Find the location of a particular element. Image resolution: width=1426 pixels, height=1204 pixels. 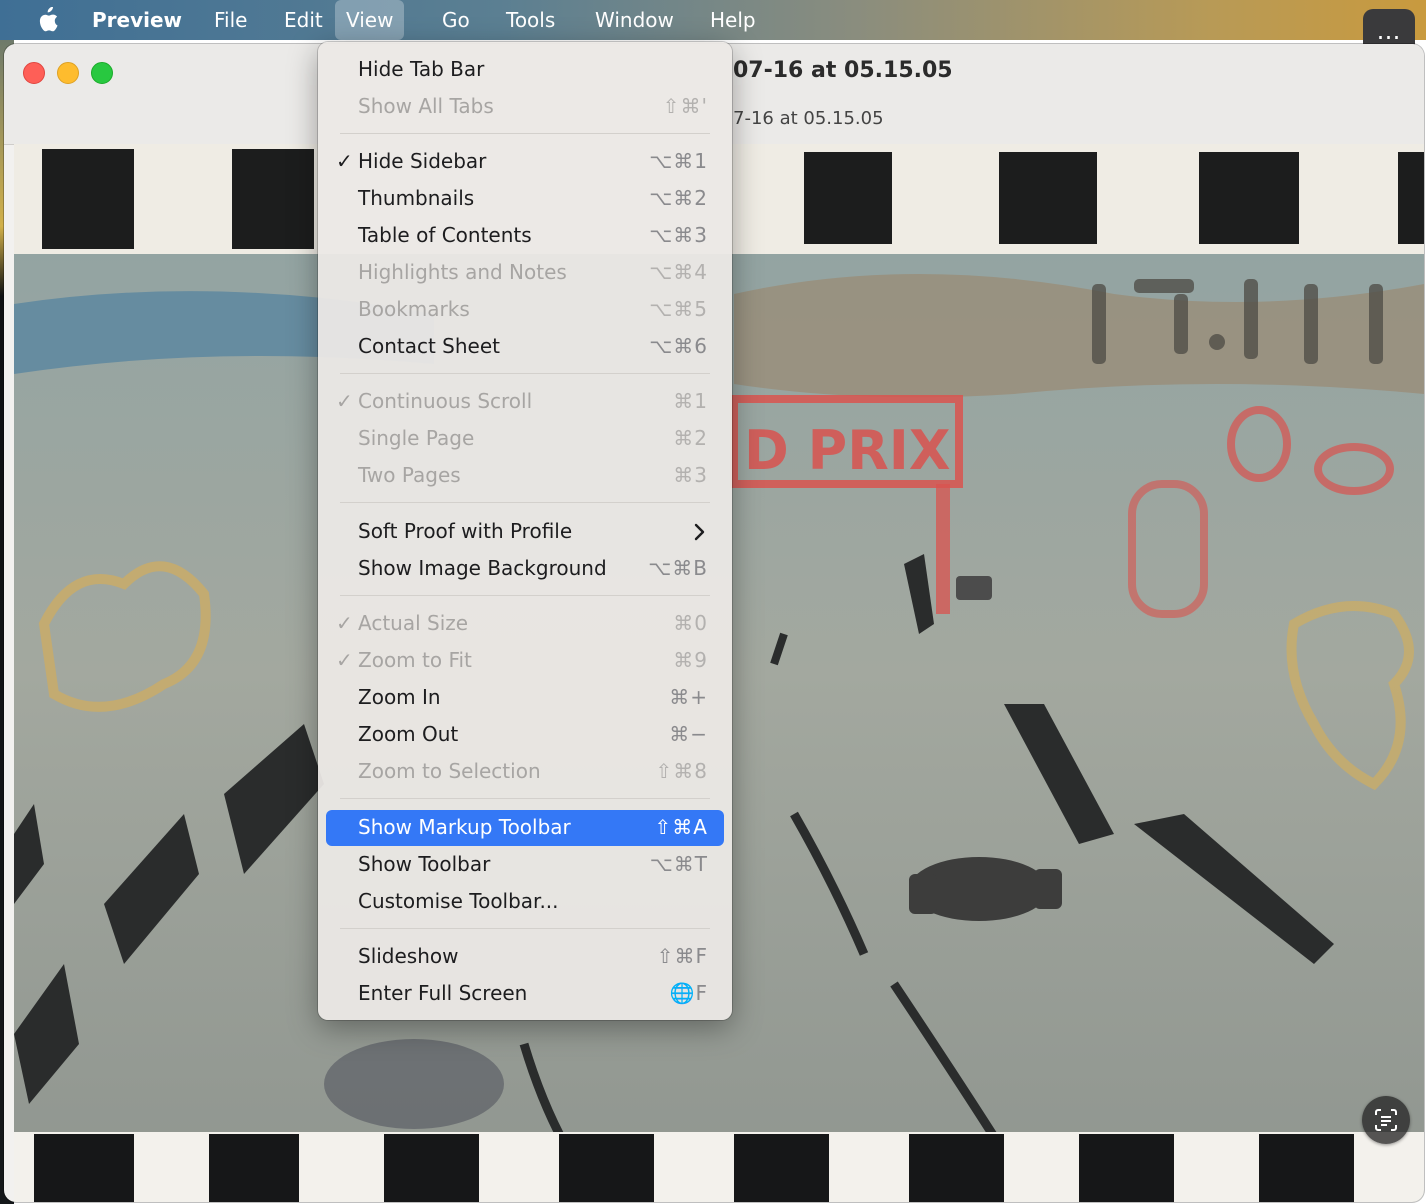

shortcut: ⌘1 is located at coordinates (690, 401).